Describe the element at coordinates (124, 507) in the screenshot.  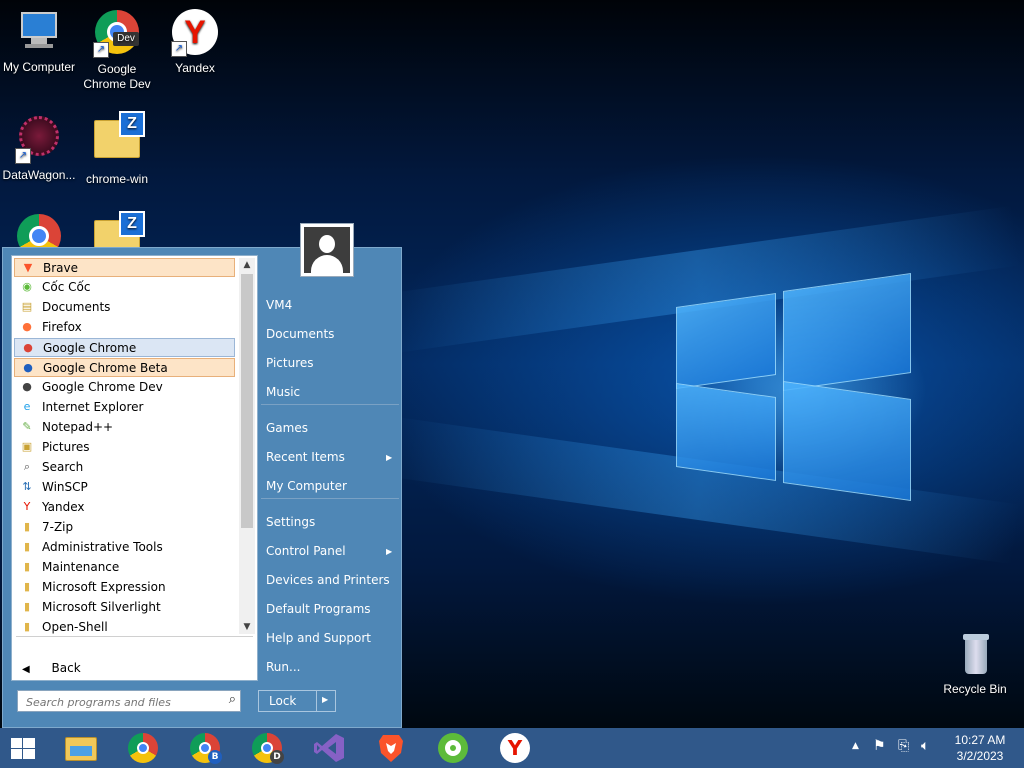
I see `program-item: Y Yandex` at that location.